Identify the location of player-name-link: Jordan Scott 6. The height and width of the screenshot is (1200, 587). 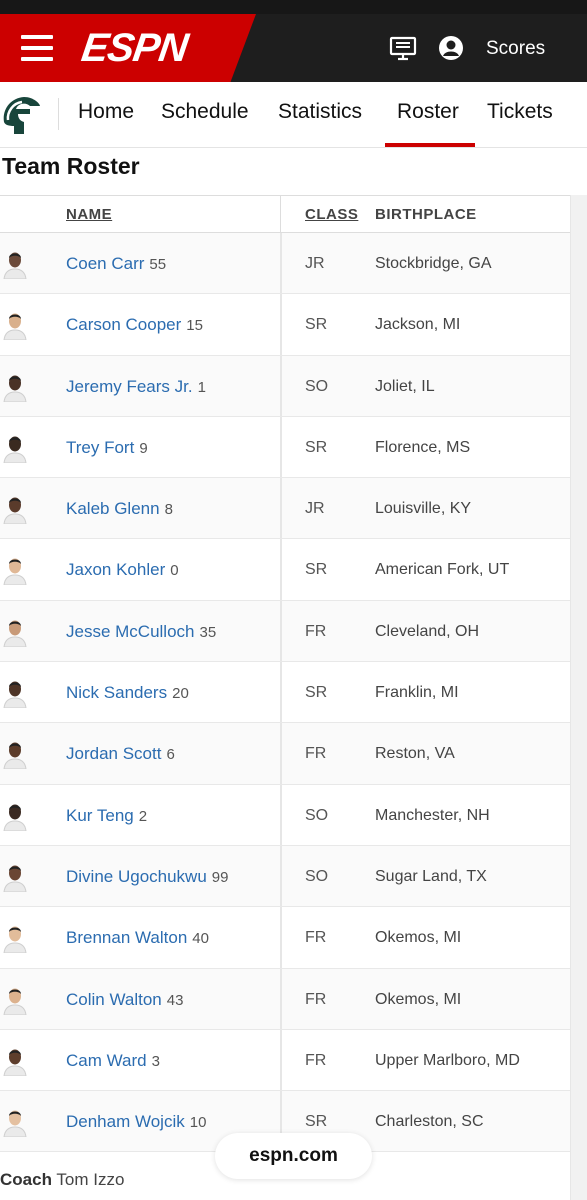
(120, 754).